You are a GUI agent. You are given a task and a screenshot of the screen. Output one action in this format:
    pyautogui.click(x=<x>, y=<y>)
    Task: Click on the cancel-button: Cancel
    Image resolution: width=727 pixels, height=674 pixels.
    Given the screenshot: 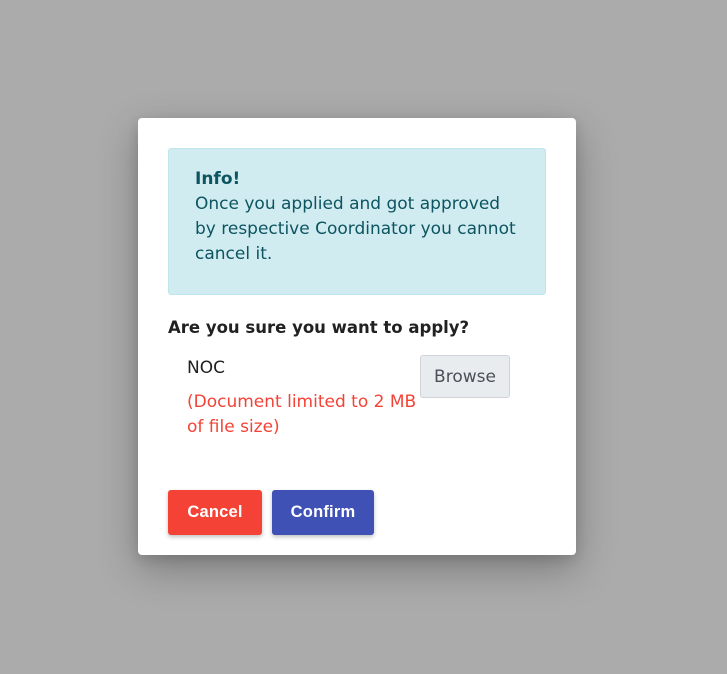 What is the action you would take?
    pyautogui.click(x=215, y=512)
    